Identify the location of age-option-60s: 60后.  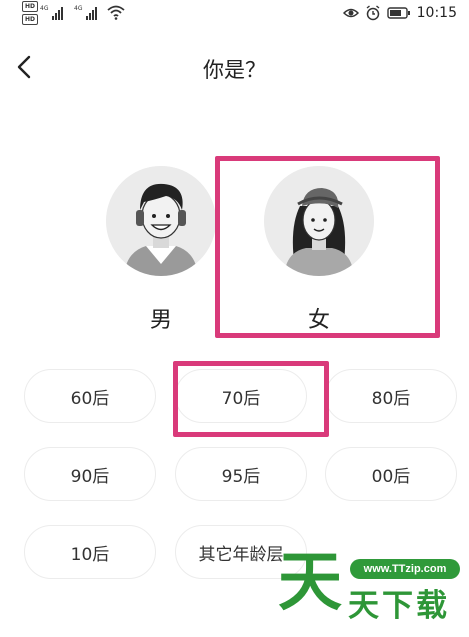
(90, 396).